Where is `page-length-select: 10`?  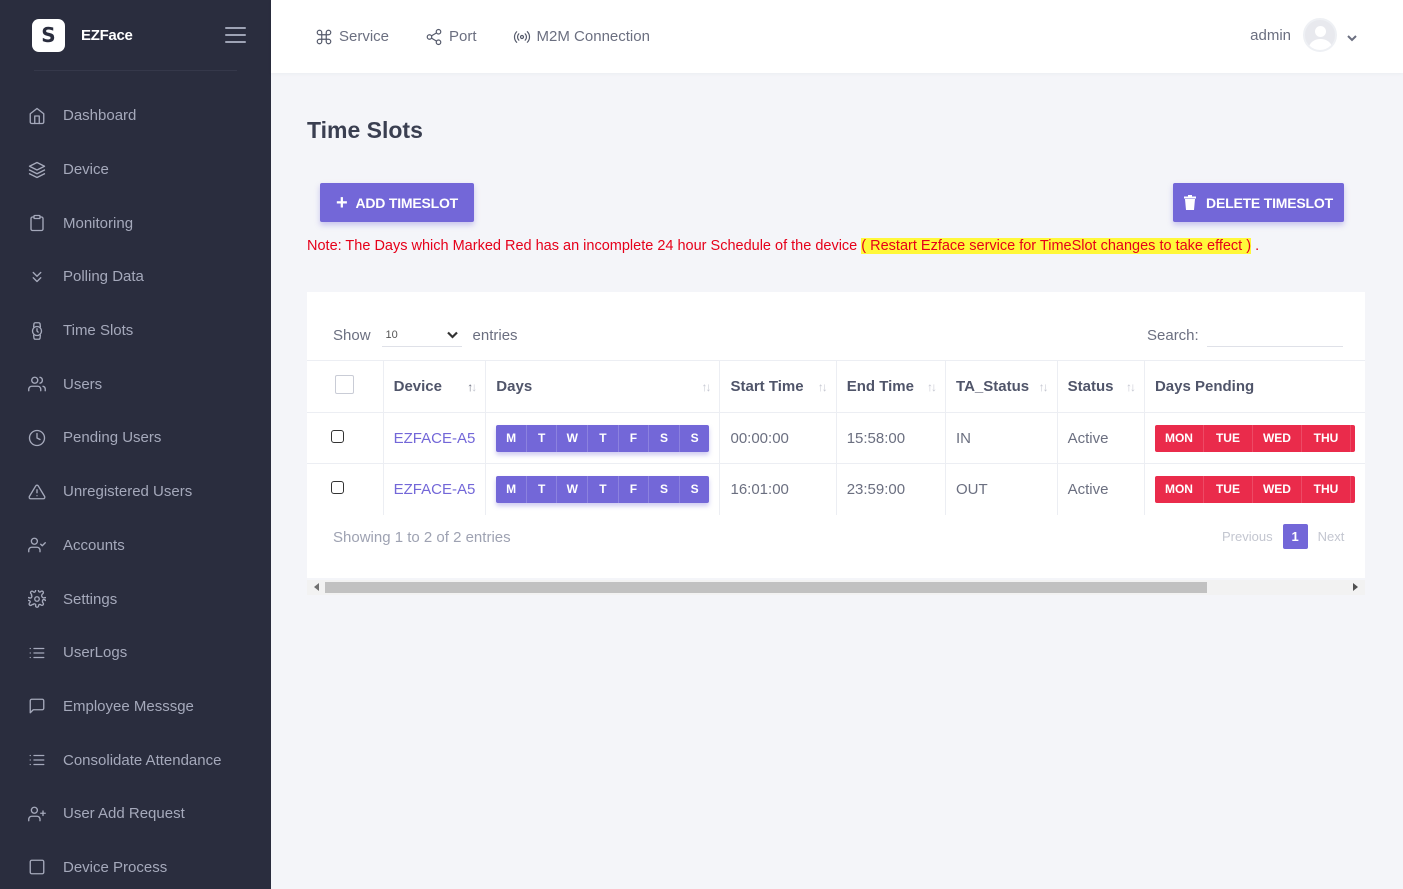
page-length-select: 10 is located at coordinates (421, 335).